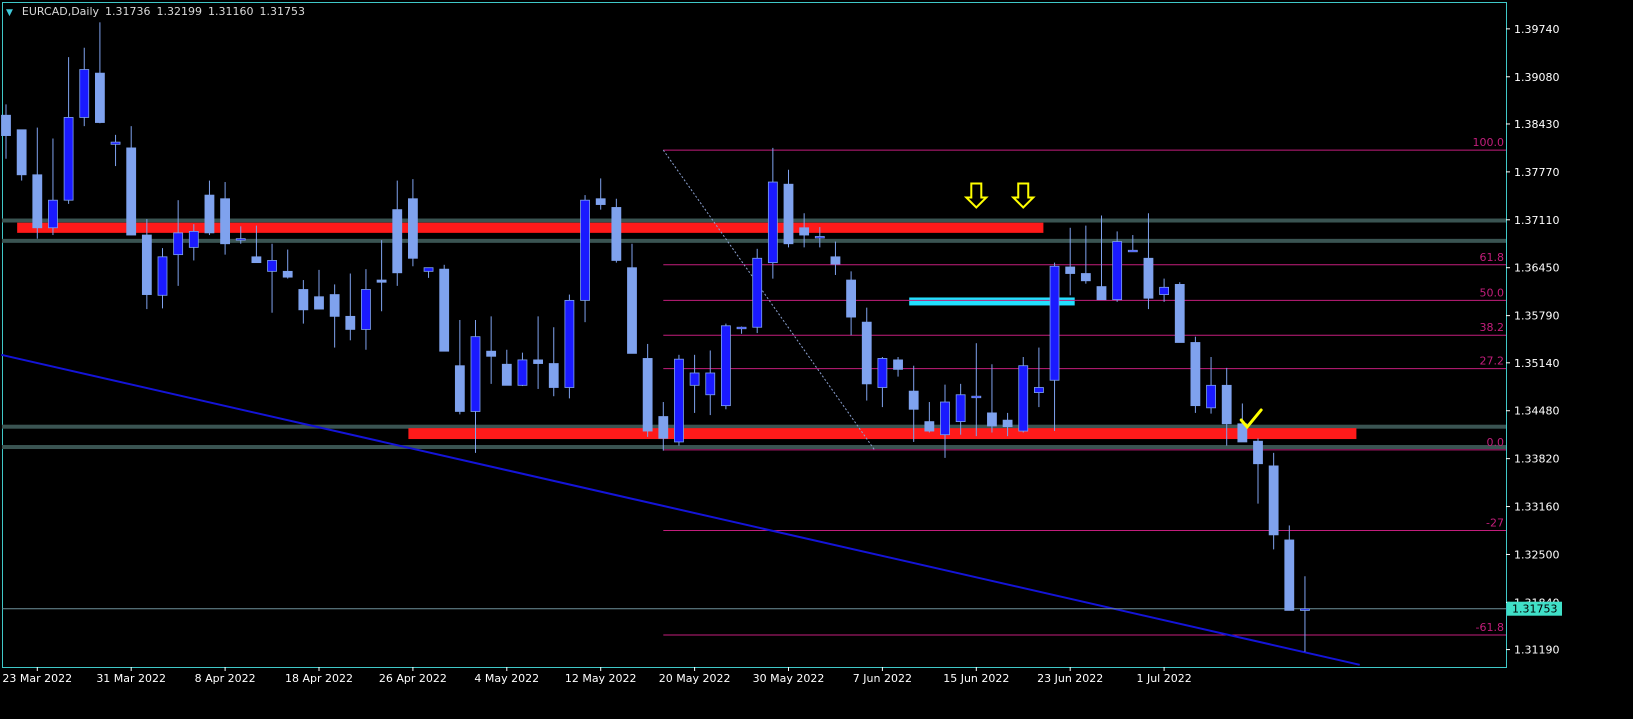 This screenshot has height=719, width=1633. I want to click on fib-level-label: 0.0, so click(1496, 442).